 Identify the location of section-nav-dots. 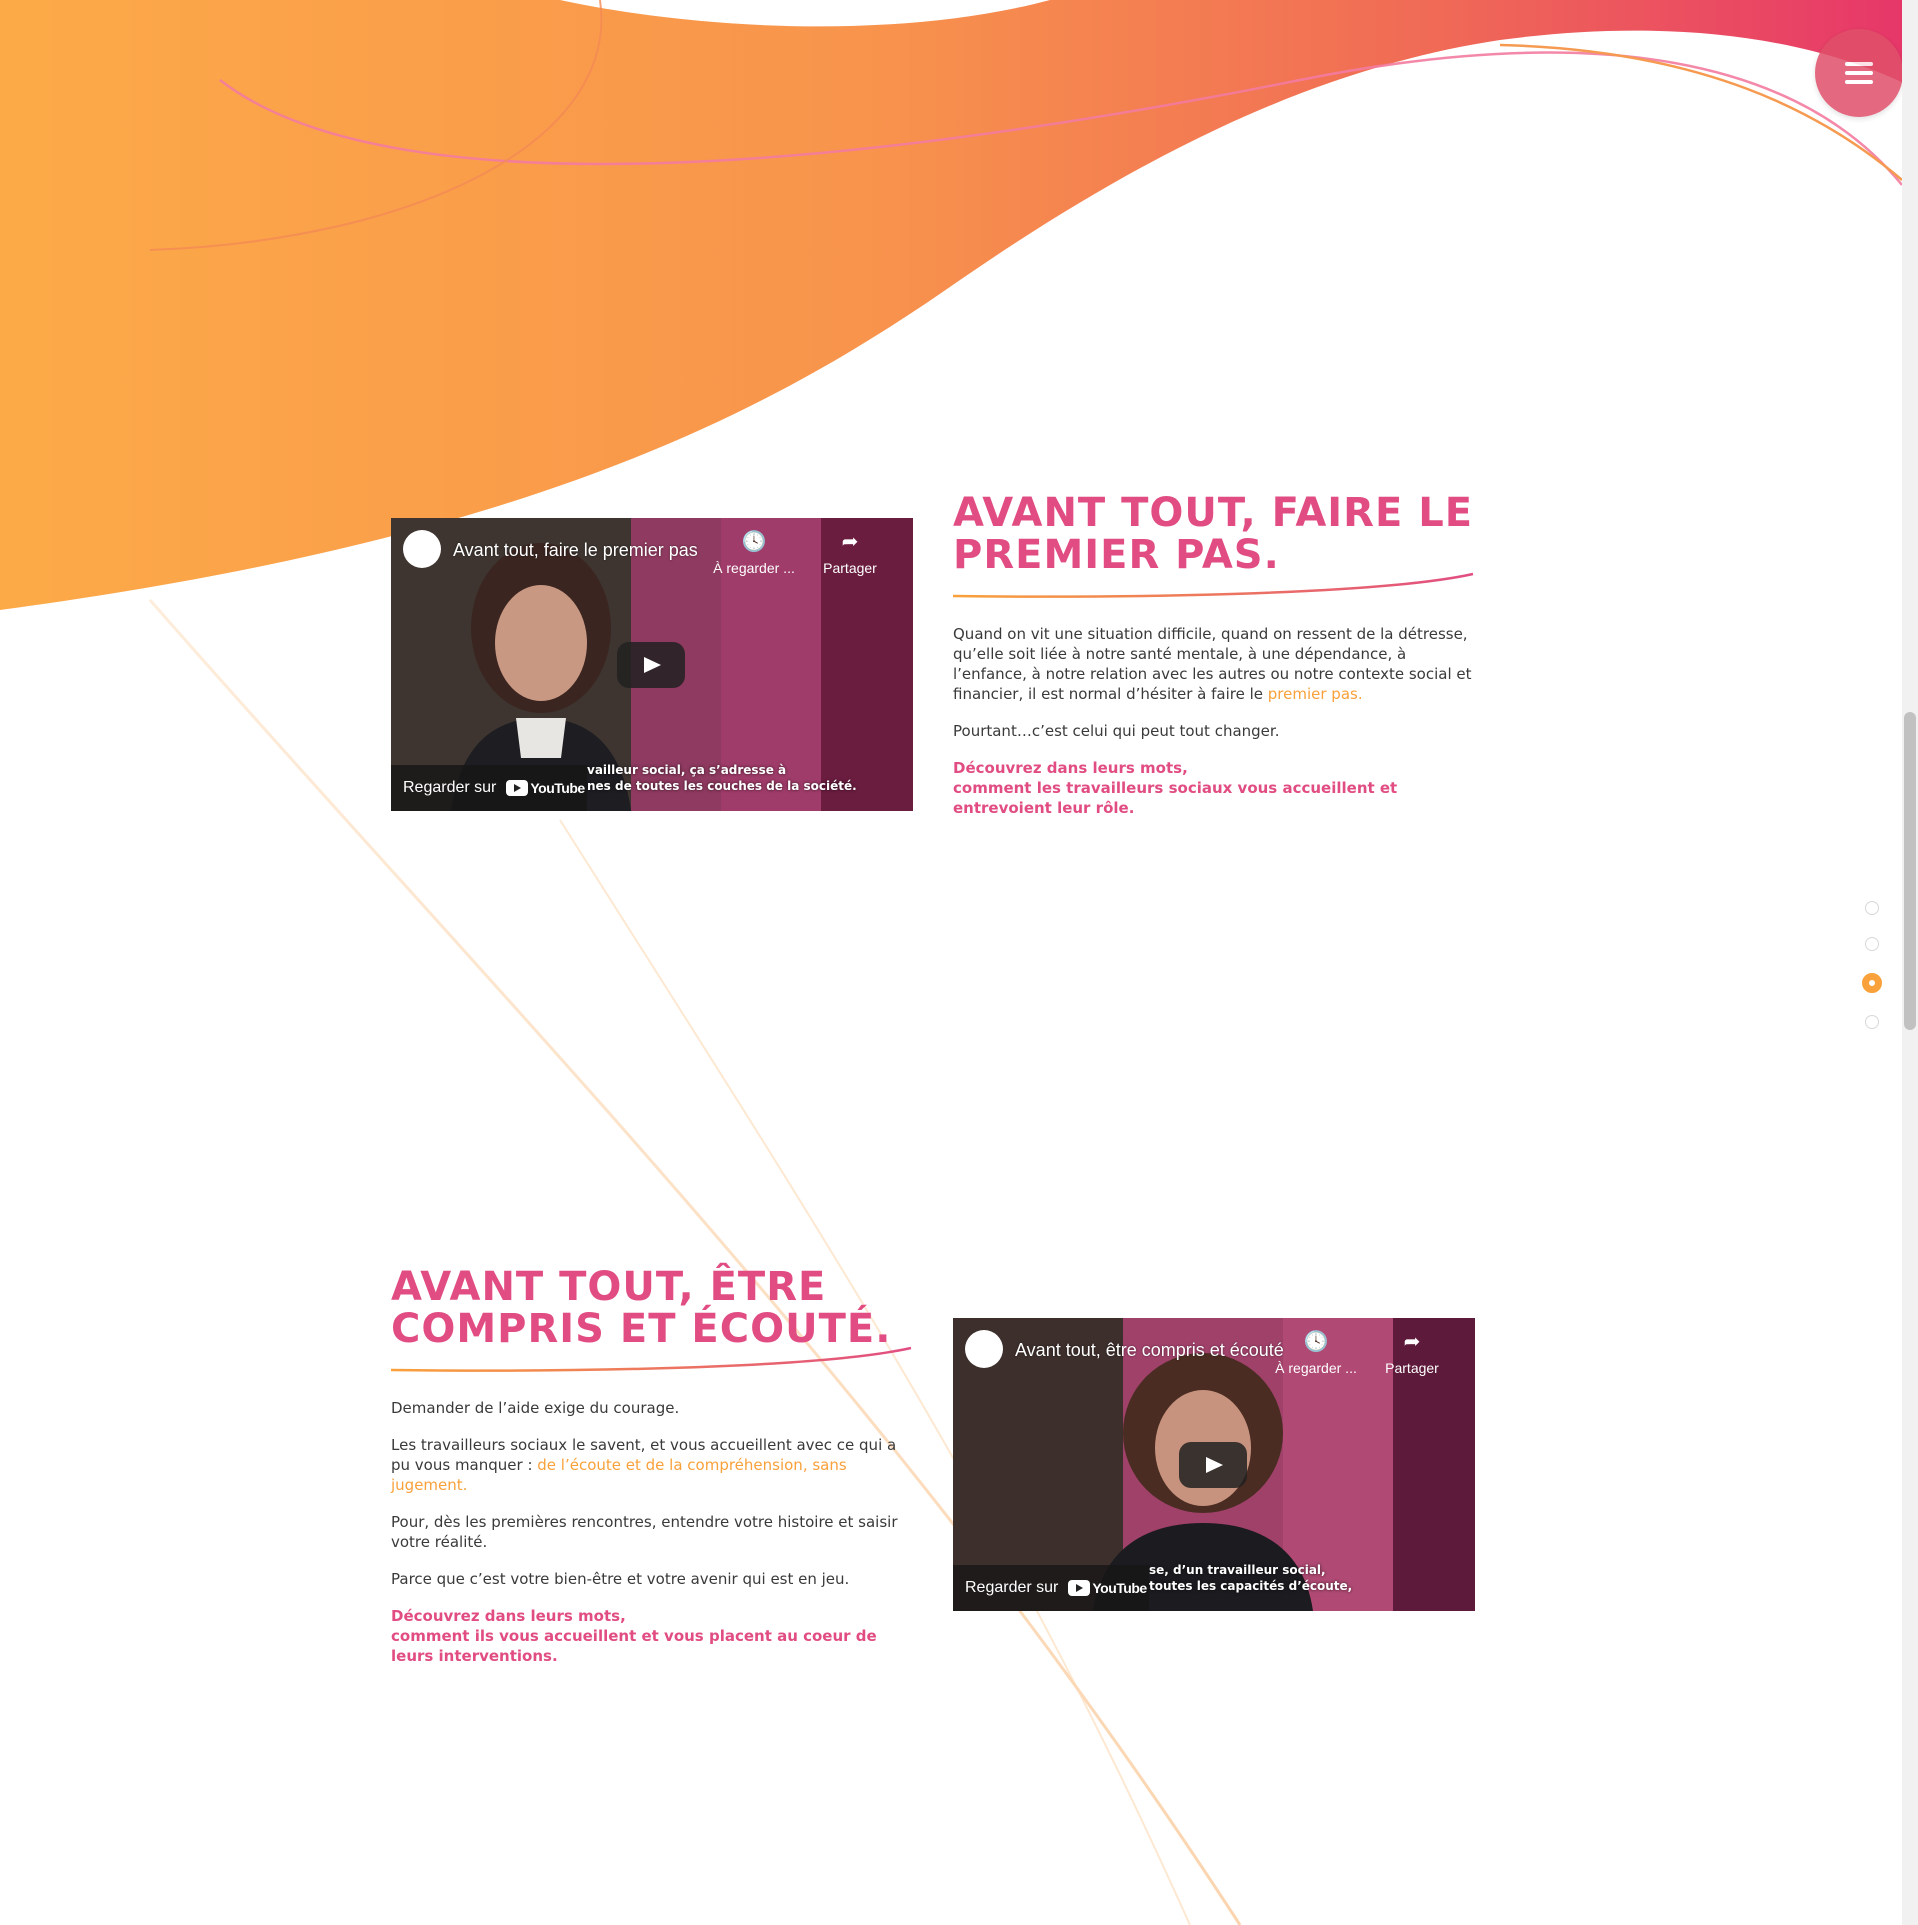
(1872, 976).